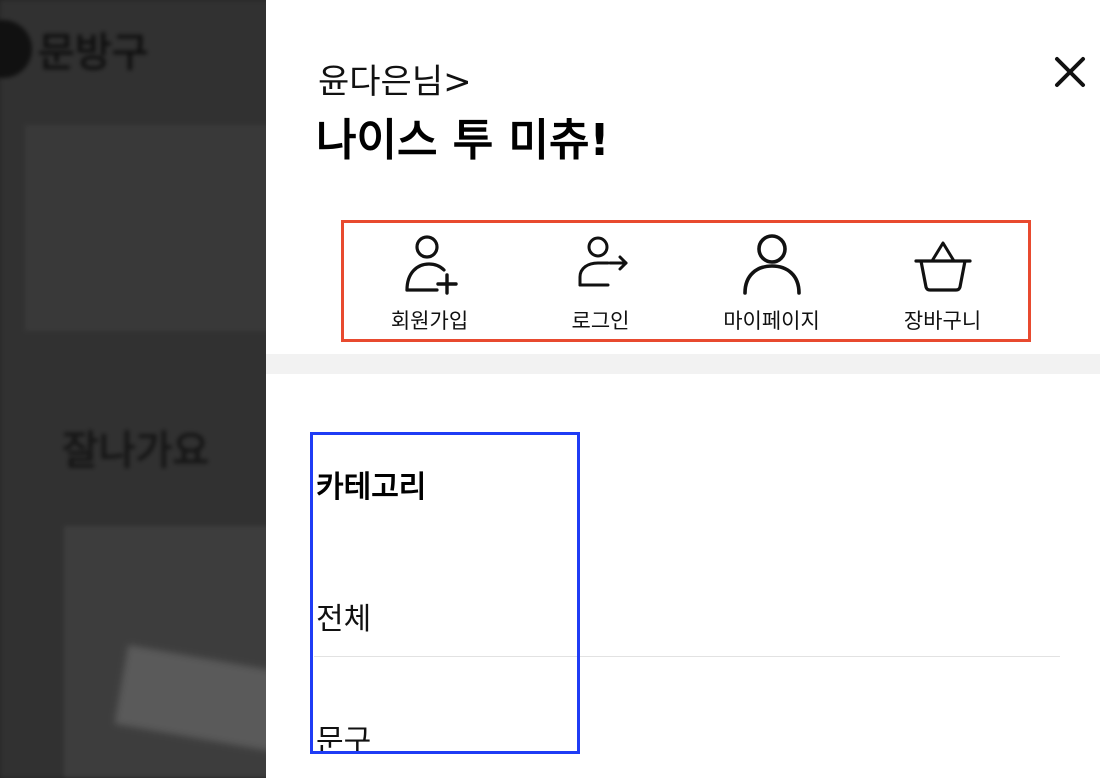 The height and width of the screenshot is (778, 1100). I want to click on signup-label: 회원가입, so click(429, 321).